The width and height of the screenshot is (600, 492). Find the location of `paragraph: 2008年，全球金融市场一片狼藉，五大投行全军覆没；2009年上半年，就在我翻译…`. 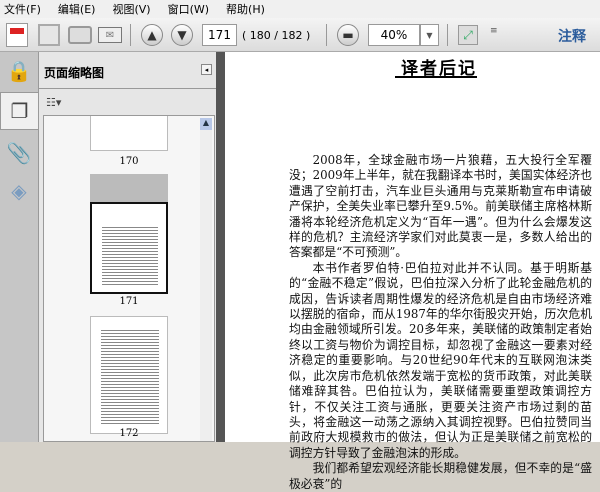

paragraph: 2008年，全球金融市场一片狼藉，五大投行全军覆没；2009年上半年，就在我翻译… is located at coordinates (440, 206).